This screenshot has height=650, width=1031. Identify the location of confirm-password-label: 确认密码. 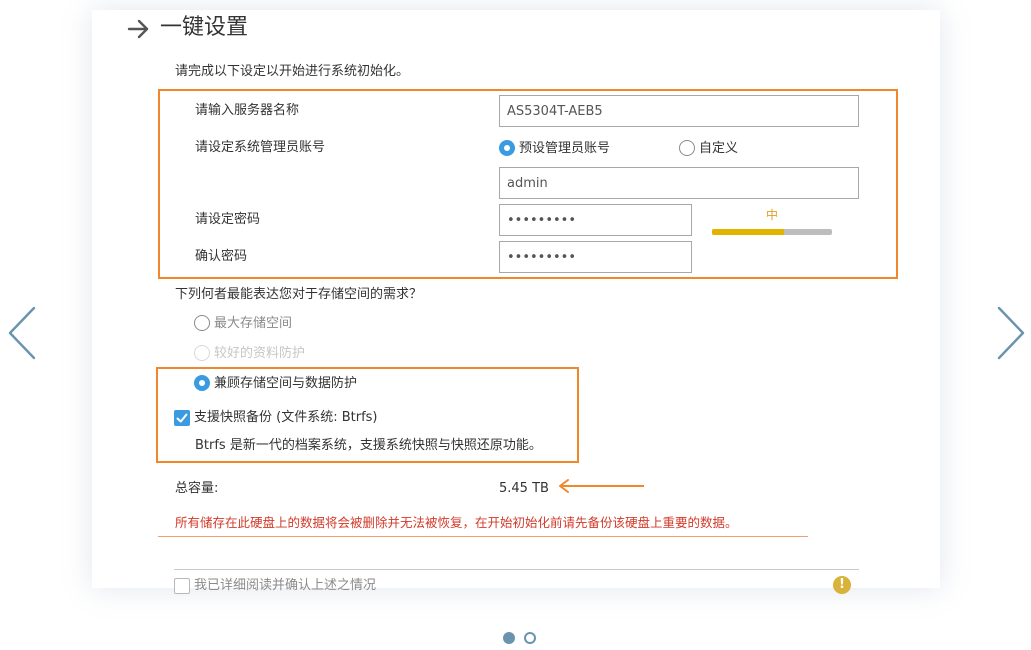
(221, 256).